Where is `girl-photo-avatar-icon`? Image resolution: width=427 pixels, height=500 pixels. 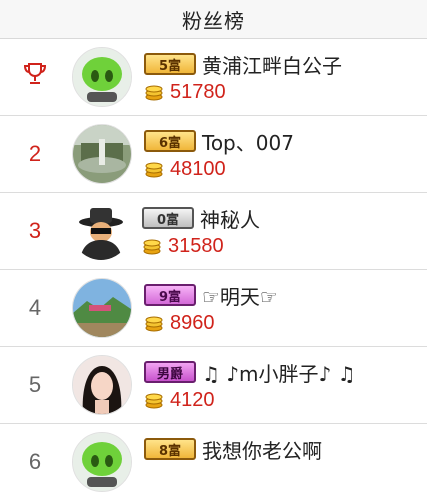
girl-photo-avatar-icon is located at coordinates (102, 385).